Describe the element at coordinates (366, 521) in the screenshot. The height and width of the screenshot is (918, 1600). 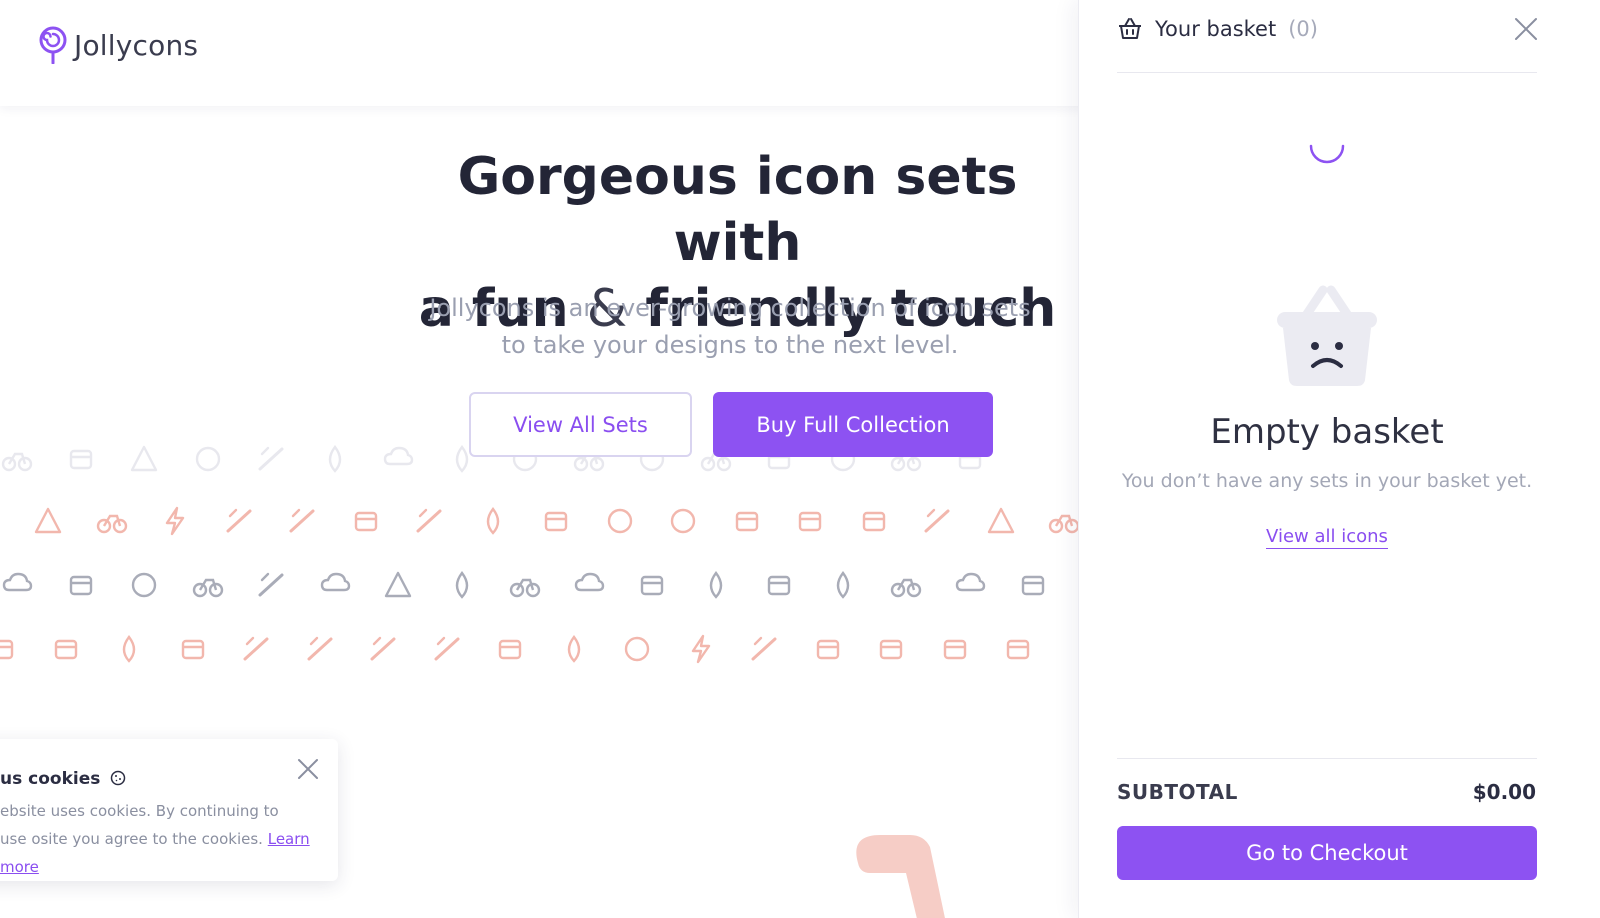
I see `van-icon` at that location.